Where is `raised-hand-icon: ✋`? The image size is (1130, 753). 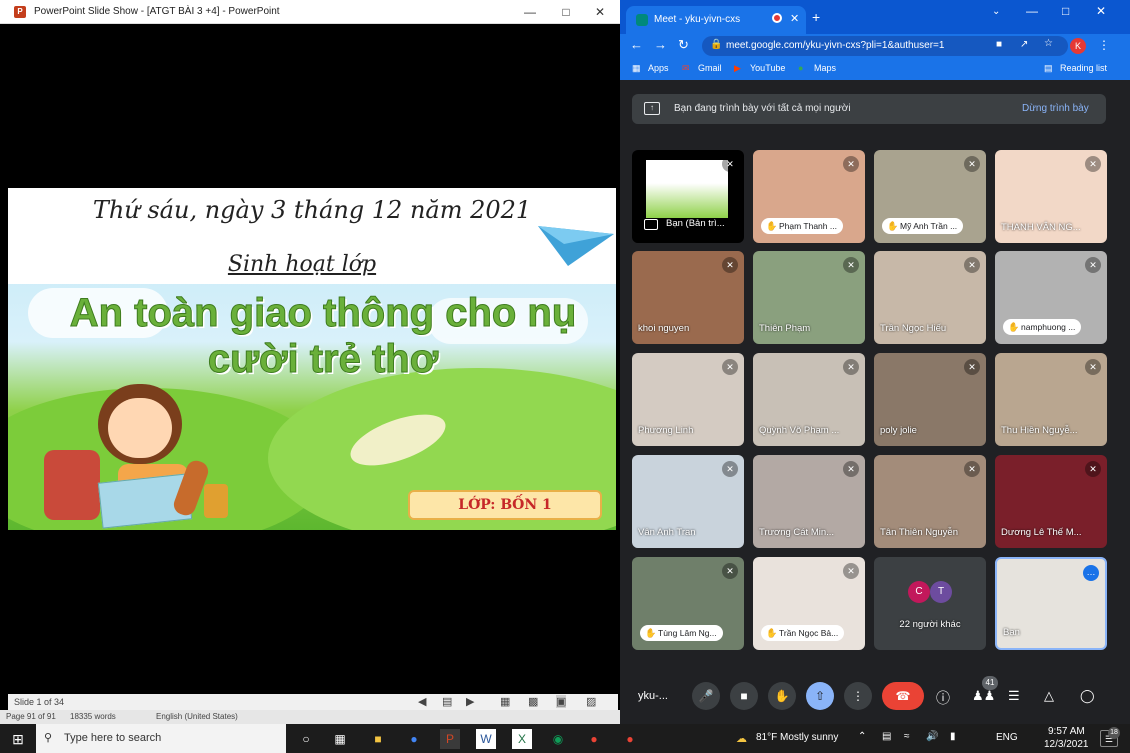 raised-hand-icon: ✋ is located at coordinates (651, 633).